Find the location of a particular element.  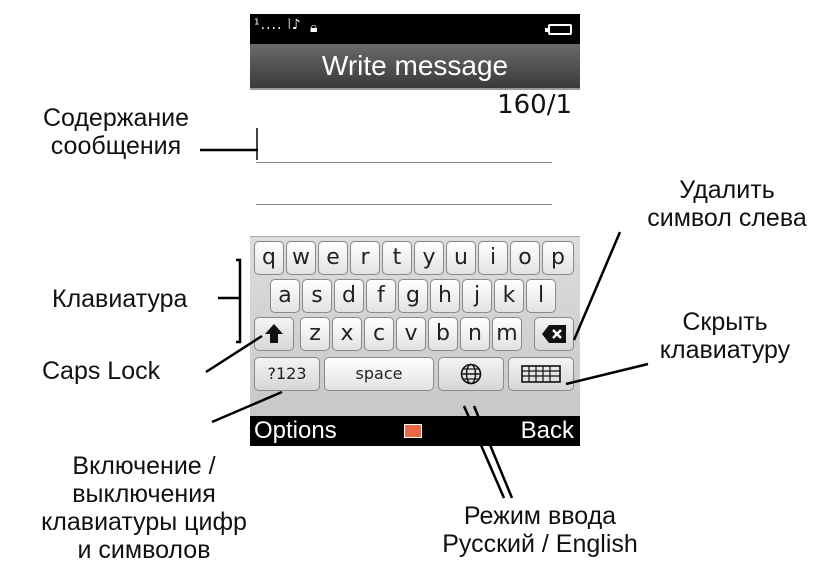

backspace-icon is located at coordinates (554, 334).